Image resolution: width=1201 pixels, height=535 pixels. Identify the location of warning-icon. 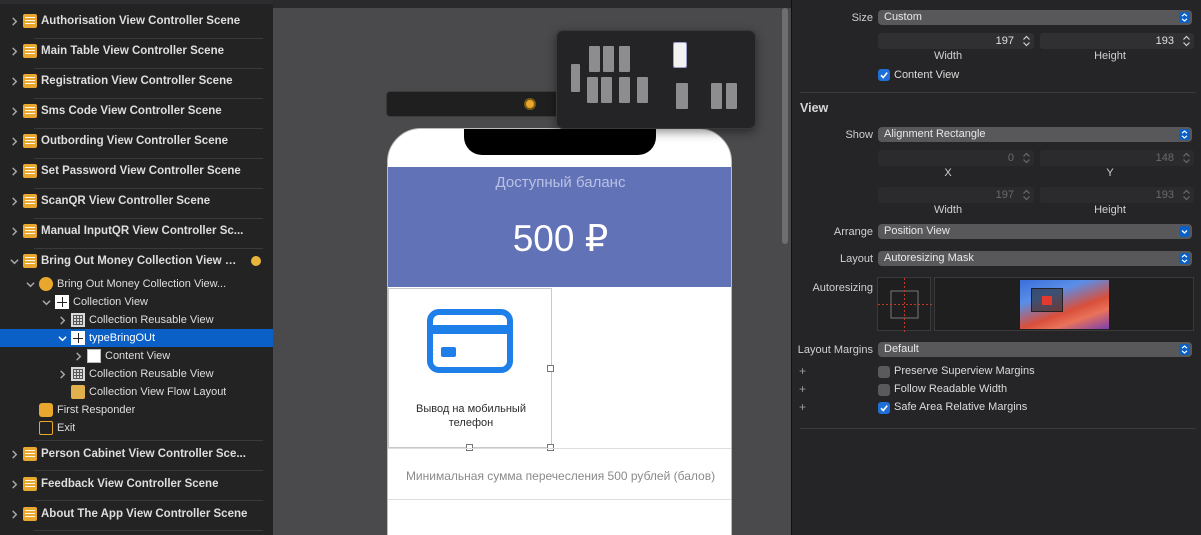
(256, 261).